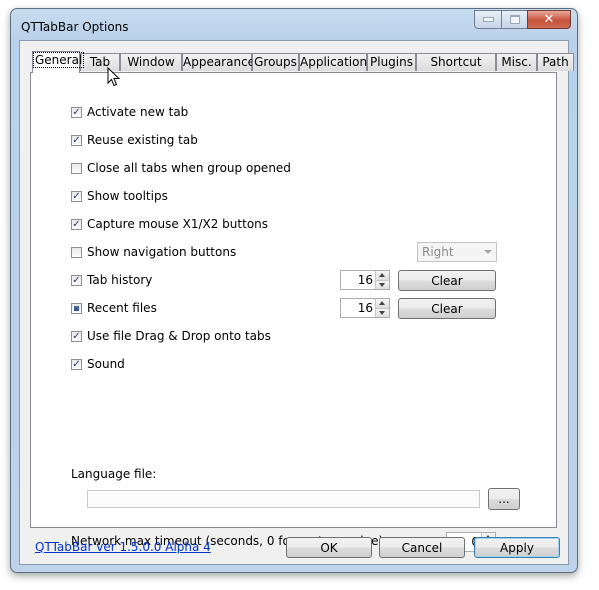 The image size is (599, 590). Describe the element at coordinates (76, 196) in the screenshot. I see `show-tooltips-checkbox: ✓` at that location.